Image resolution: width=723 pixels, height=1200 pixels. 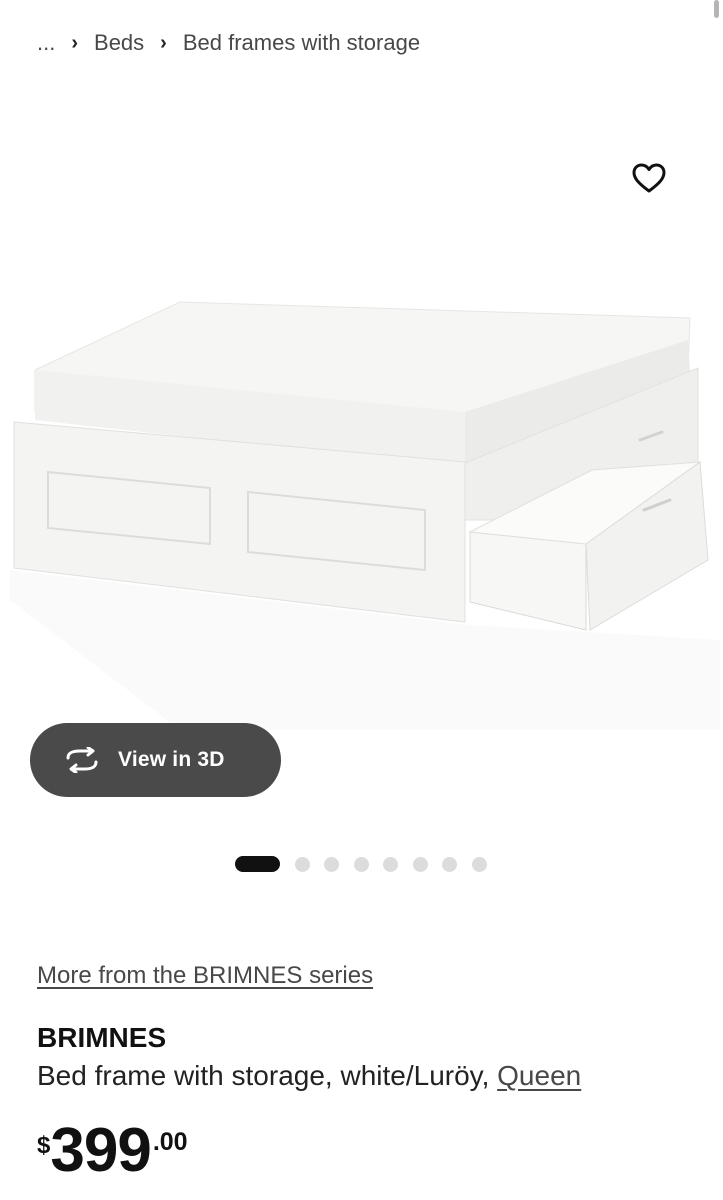 I want to click on series-link: More from the BRIMNES series, so click(x=205, y=976).